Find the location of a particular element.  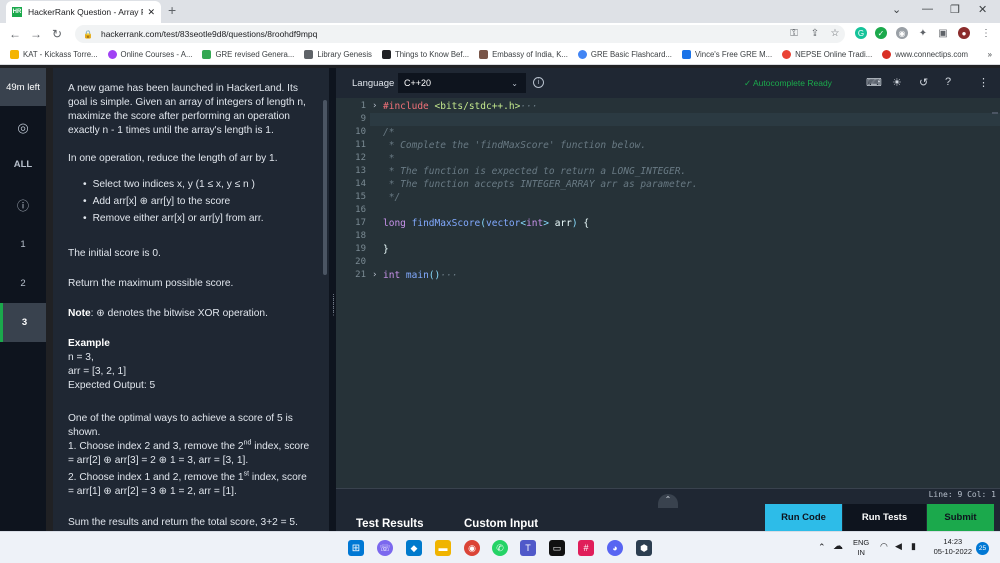

bookmark-star-icon: ☆ is located at coordinates (835, 33).